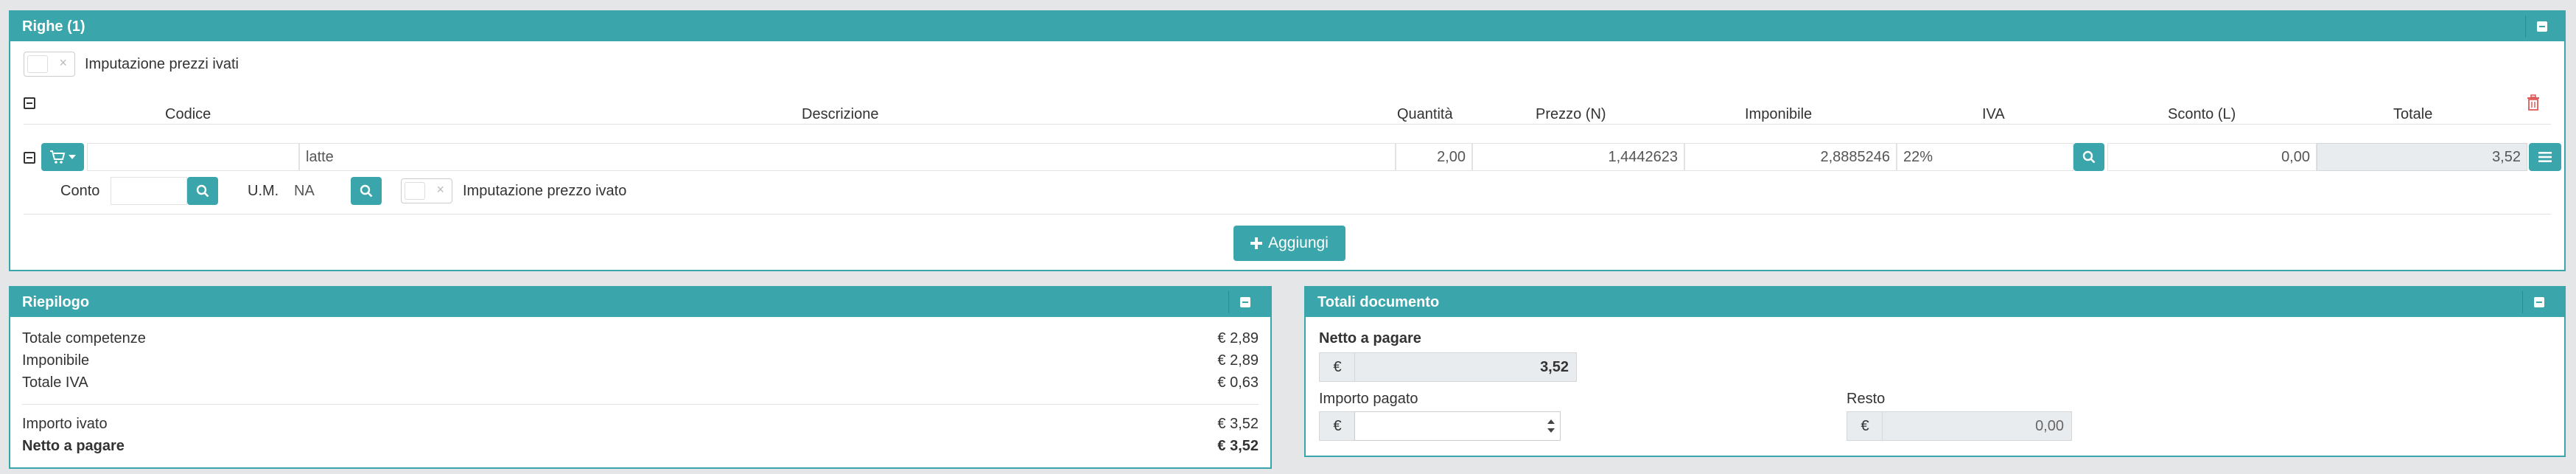  I want to click on imponibile-input: 2,8885246, so click(1790, 157).